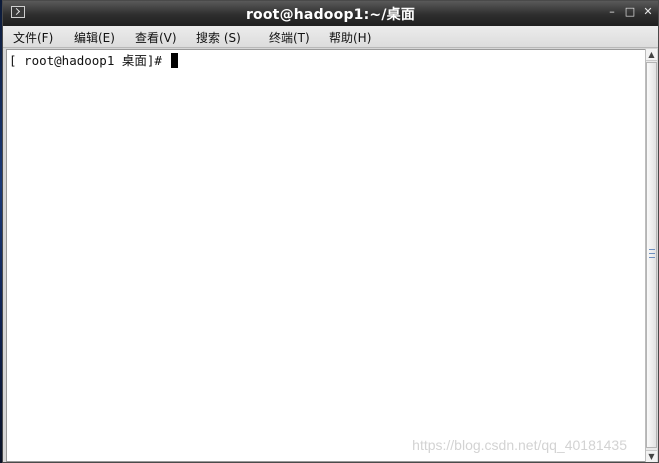 This screenshot has width=659, height=463. I want to click on scroll-grip-icon, so click(652, 253).